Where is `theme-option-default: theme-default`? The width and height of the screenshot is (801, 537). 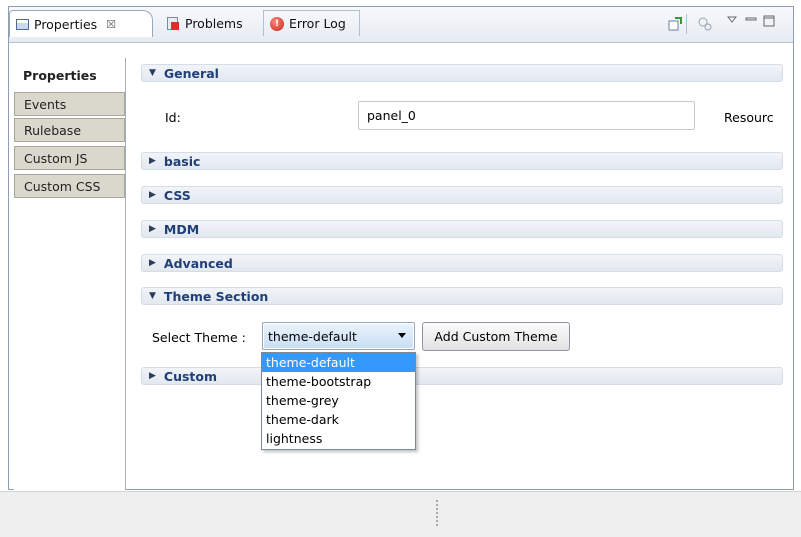
theme-option-default: theme-default is located at coordinates (338, 362).